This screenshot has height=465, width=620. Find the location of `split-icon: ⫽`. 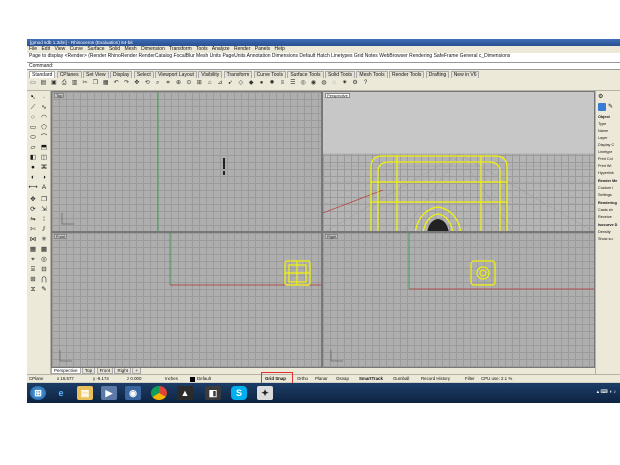

split-icon: ⫽ is located at coordinates (44, 229).